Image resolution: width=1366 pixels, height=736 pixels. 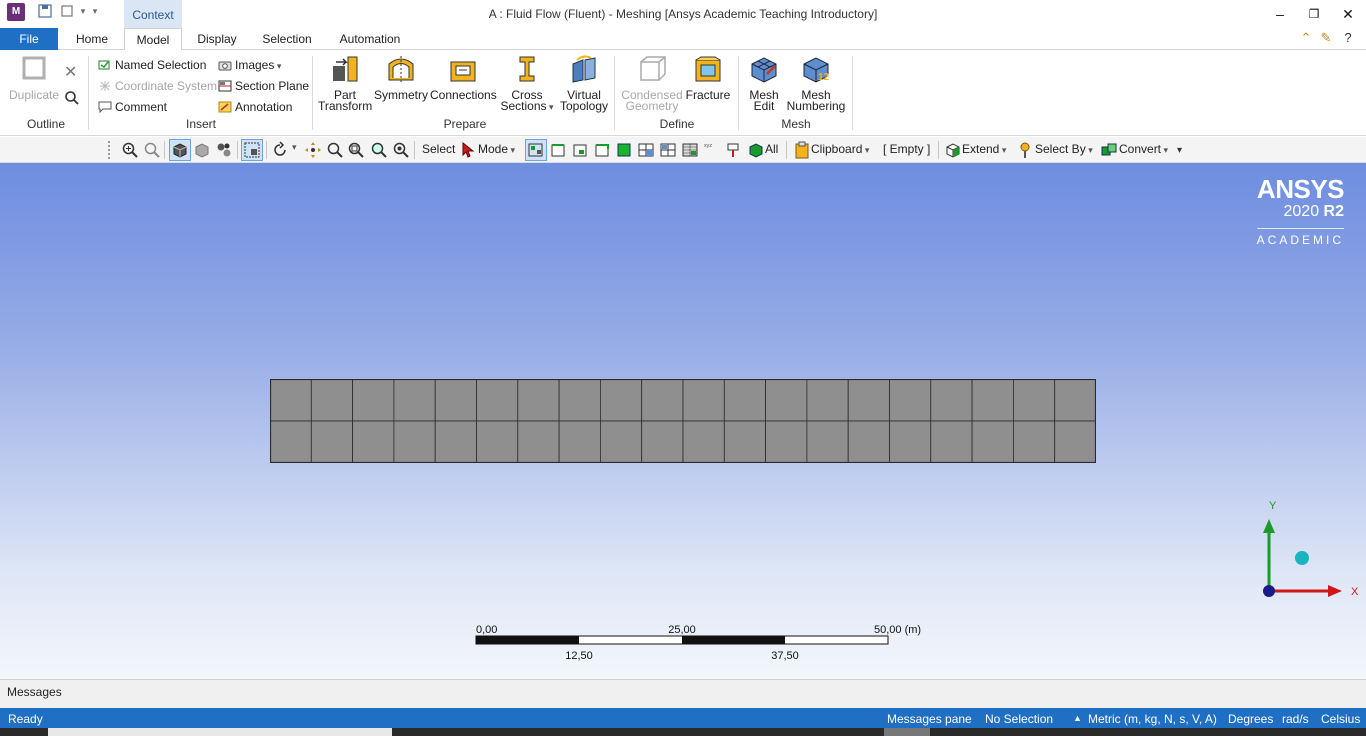 What do you see at coordinates (764, 83) in the screenshot?
I see `mesh-edit-button: Mesh Edit` at bounding box center [764, 83].